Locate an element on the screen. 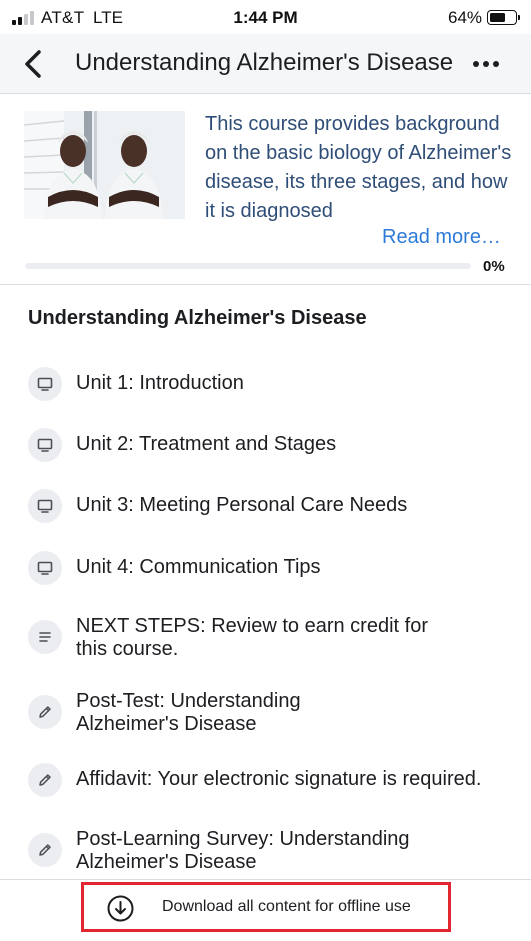 This screenshot has height=941, width=531. battery-percent: 64% is located at coordinates (465, 17).